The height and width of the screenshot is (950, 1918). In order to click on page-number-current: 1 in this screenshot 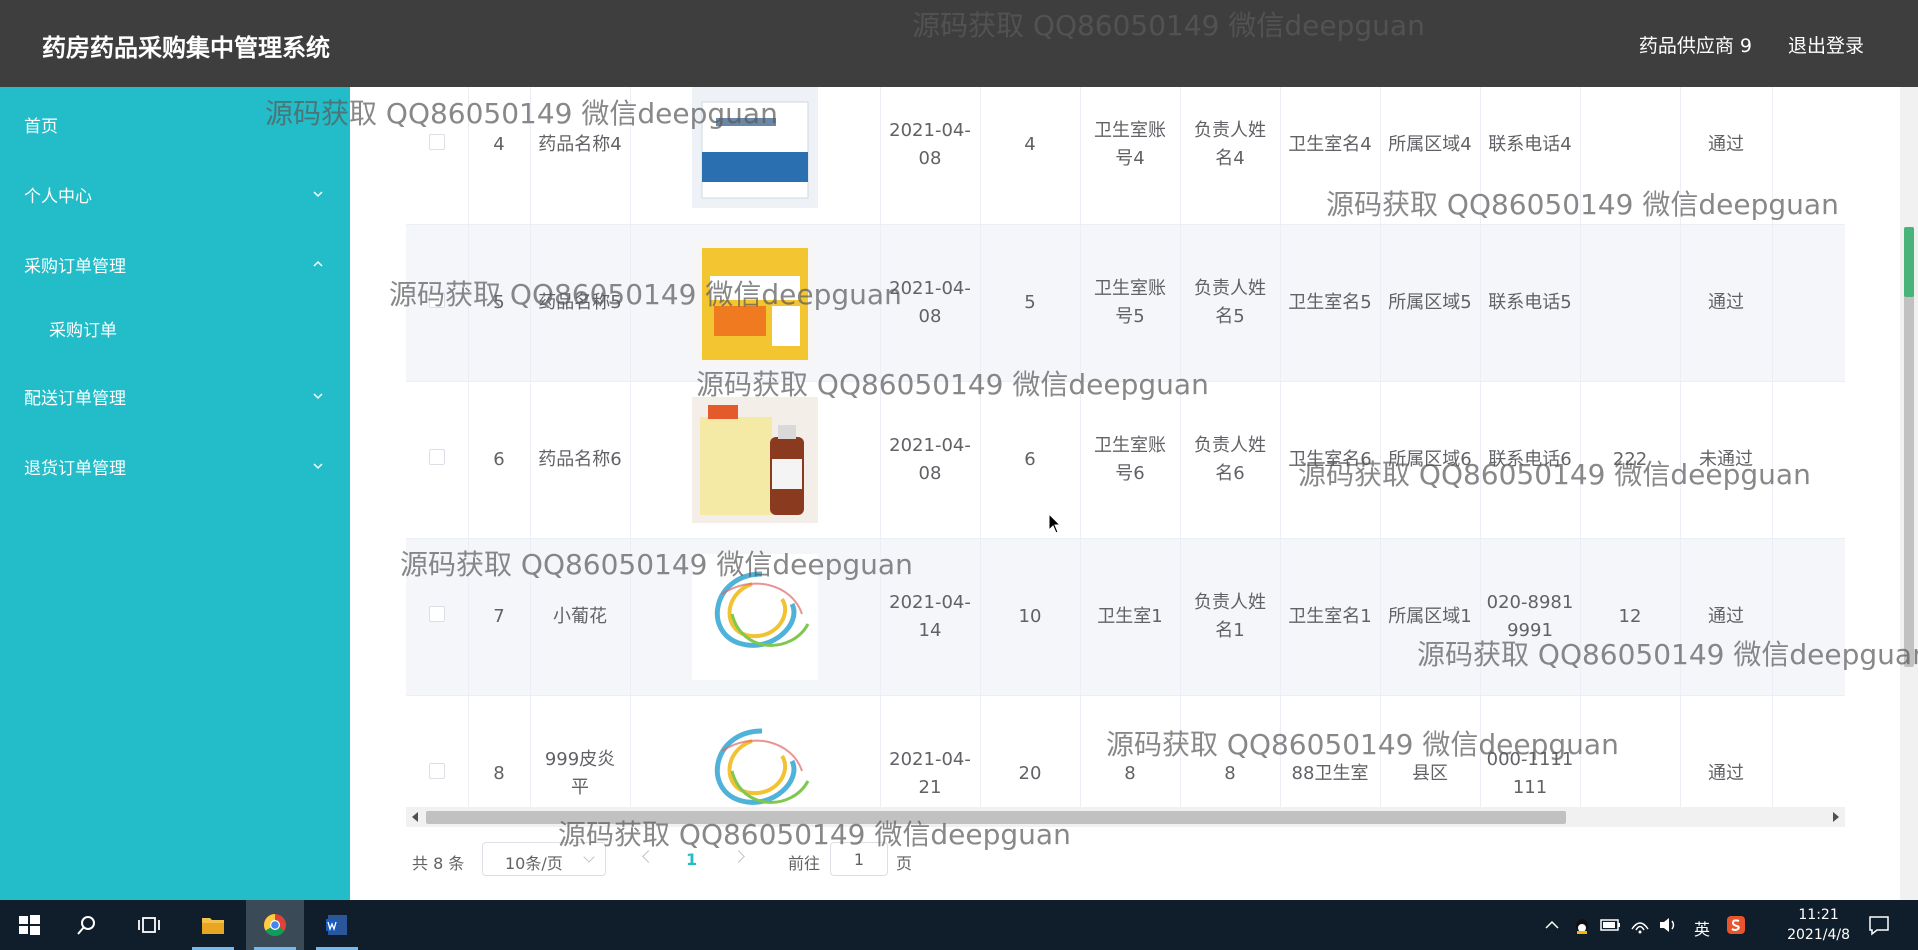, I will do `click(691, 859)`.